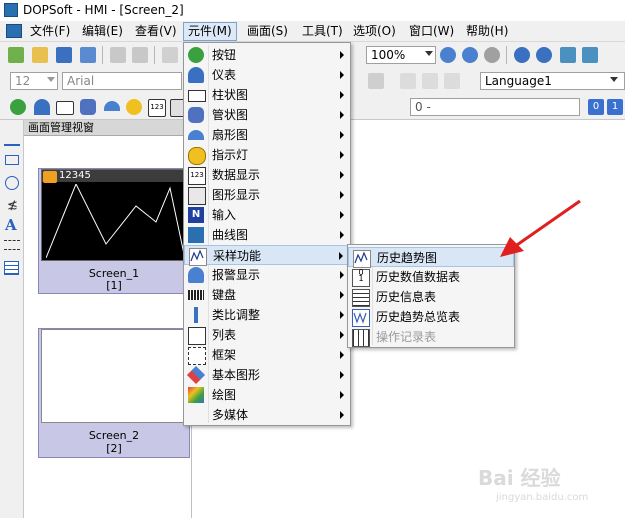  I want to click on menu-window: 窗口(W), so click(431, 31).